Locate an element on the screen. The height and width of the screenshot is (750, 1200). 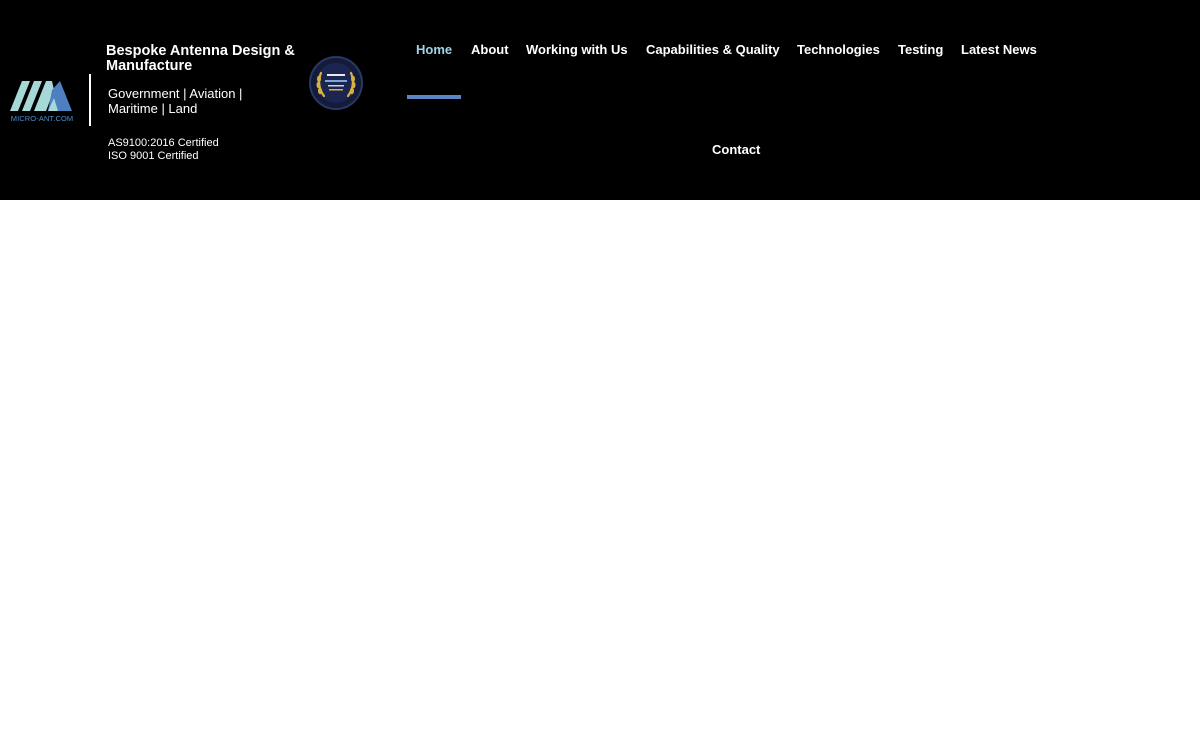
site-logo: MICRO-ANT.COM is located at coordinates (42, 102).